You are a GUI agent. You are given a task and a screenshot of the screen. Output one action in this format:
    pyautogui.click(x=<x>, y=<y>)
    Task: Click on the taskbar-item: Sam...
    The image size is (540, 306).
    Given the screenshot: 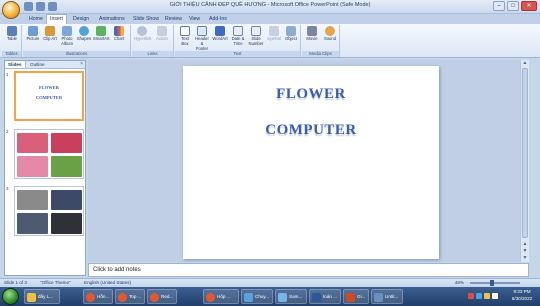 What is the action you would take?
    pyautogui.click(x=291, y=296)
    